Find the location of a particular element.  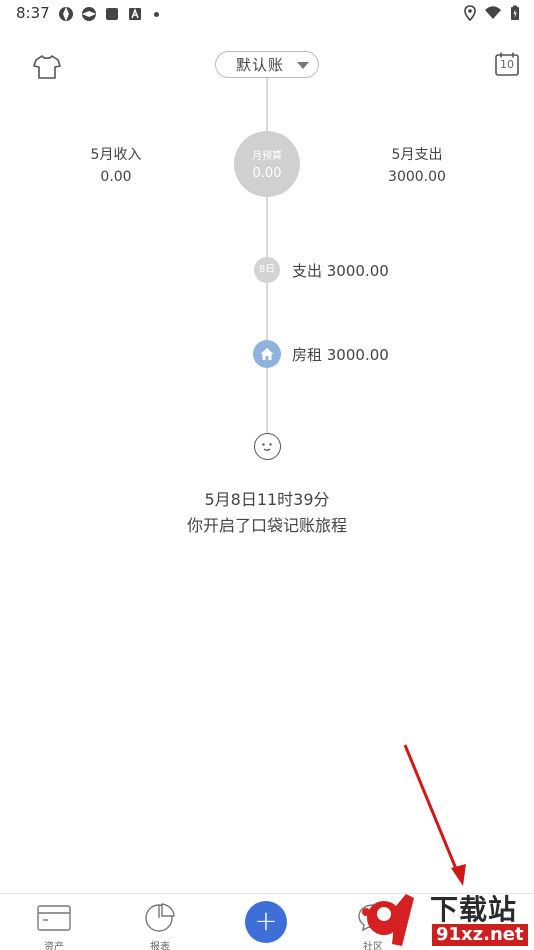

letter-a-icon is located at coordinates (135, 14).